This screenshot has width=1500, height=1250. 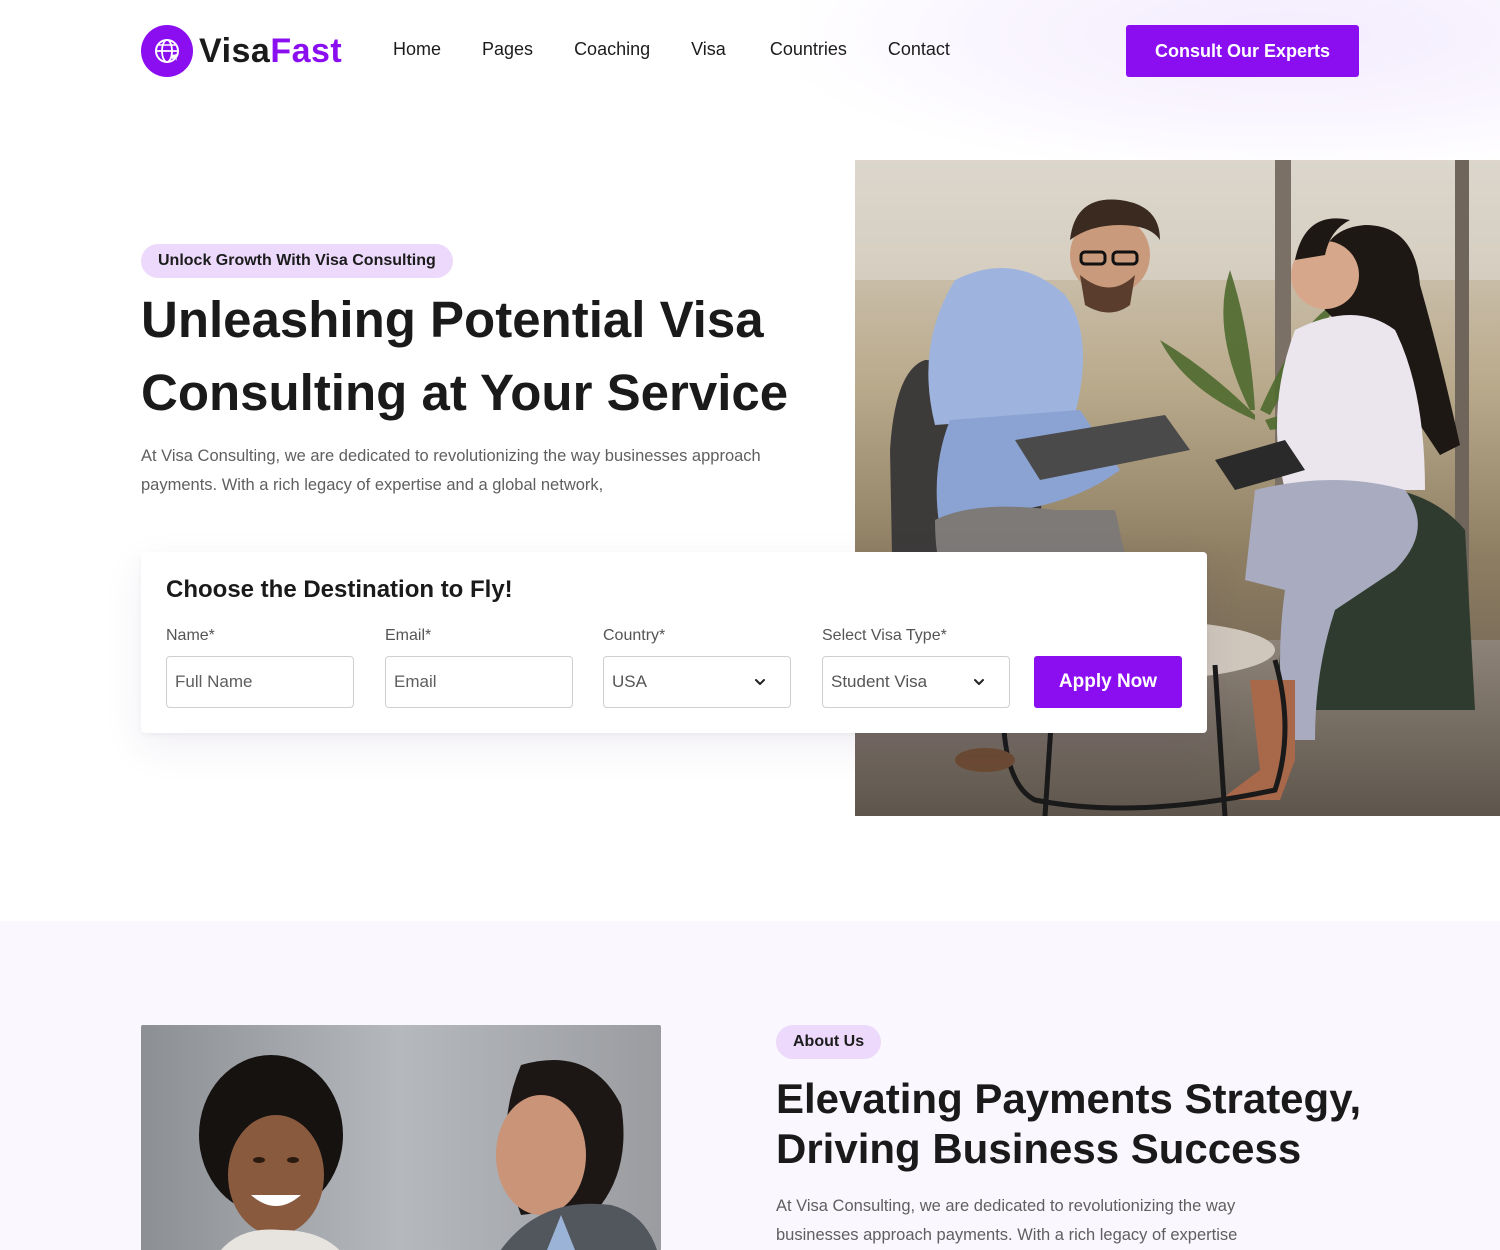 What do you see at coordinates (1108, 682) in the screenshot?
I see `apply-now-button: Apply Now` at bounding box center [1108, 682].